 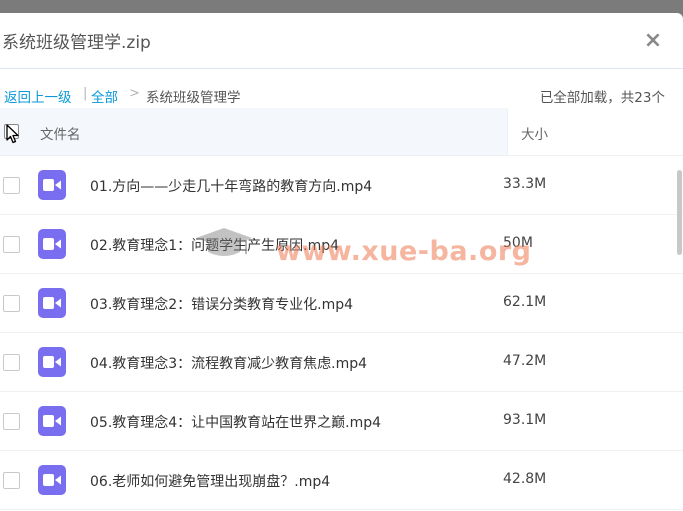 I want to click on dialog-title: 系统班级管理学.zip, so click(x=76, y=43).